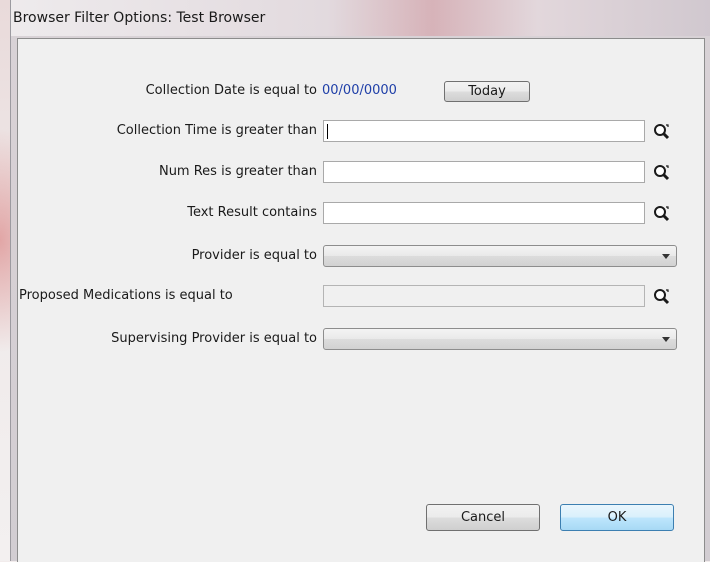 Image resolution: width=710 pixels, height=562 pixels. I want to click on num-res-input, so click(484, 172).